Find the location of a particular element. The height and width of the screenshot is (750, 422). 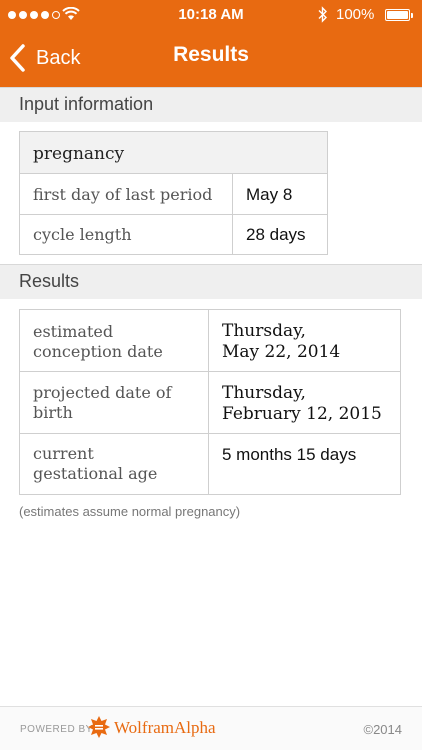

row-label: first day of last period is located at coordinates (123, 194).